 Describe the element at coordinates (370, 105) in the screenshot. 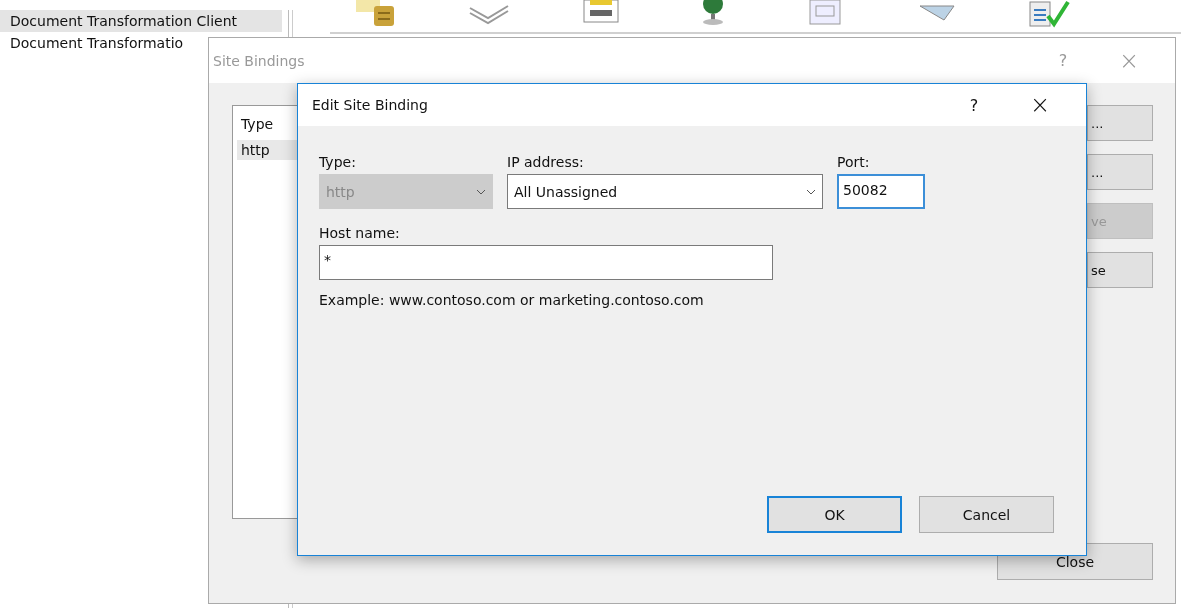

I see `window-title: Edit Site Binding` at that location.